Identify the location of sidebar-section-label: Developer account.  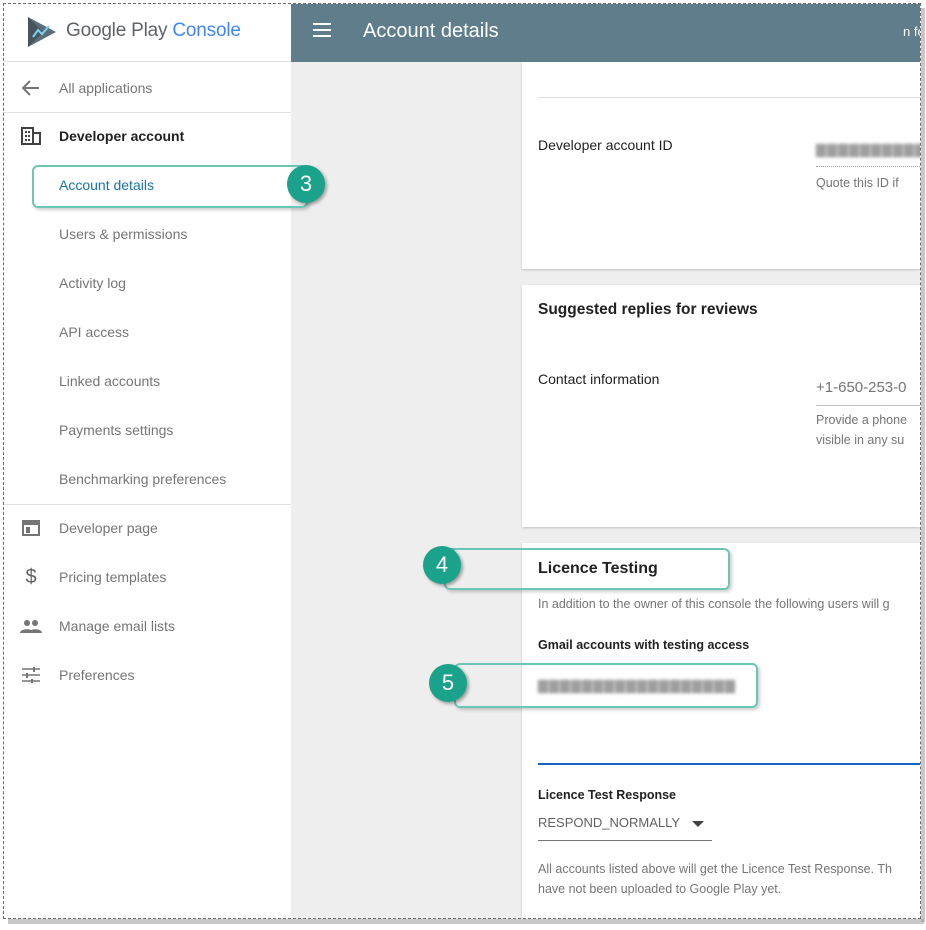
(122, 136).